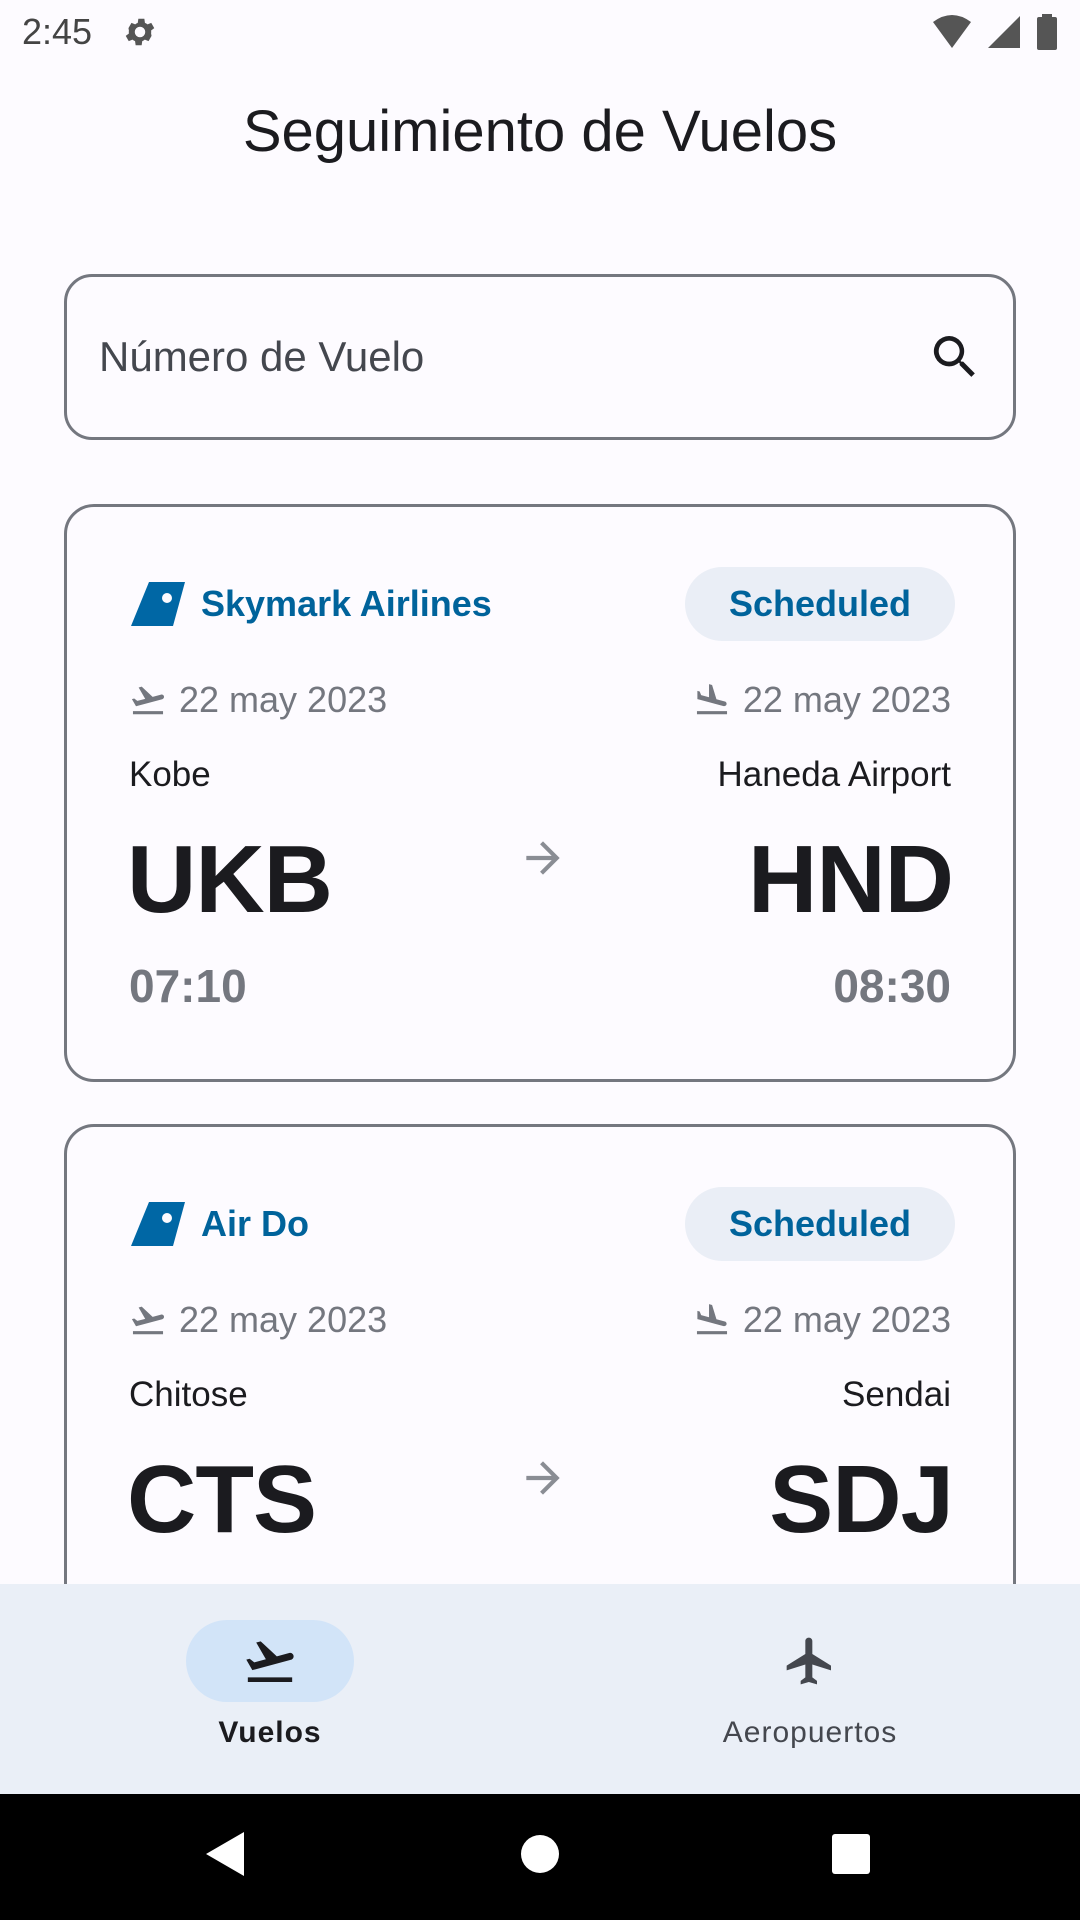  Describe the element at coordinates (230, 879) in the screenshot. I see `departure-code: UKB` at that location.